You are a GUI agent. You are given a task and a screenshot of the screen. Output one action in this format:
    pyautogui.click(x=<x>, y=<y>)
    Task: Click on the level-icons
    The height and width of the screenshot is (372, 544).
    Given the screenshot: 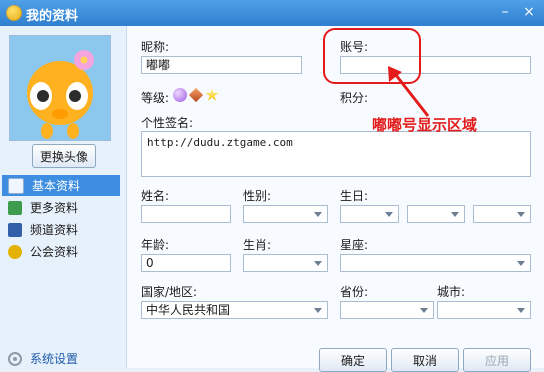 What is the action you would take?
    pyautogui.click(x=196, y=95)
    